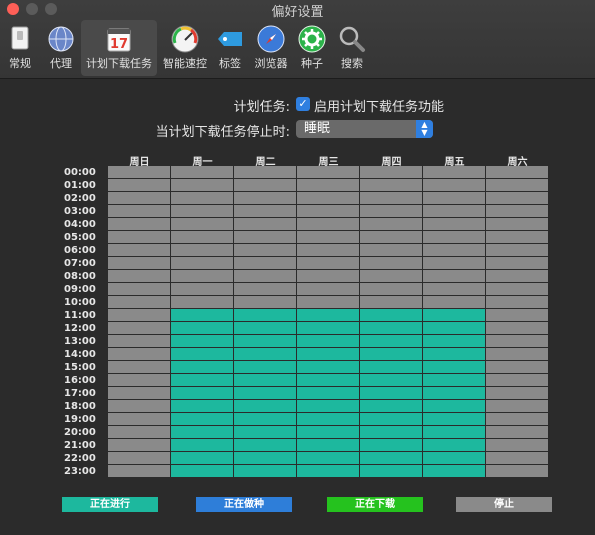  I want to click on tab-tags: 标签, so click(230, 48).